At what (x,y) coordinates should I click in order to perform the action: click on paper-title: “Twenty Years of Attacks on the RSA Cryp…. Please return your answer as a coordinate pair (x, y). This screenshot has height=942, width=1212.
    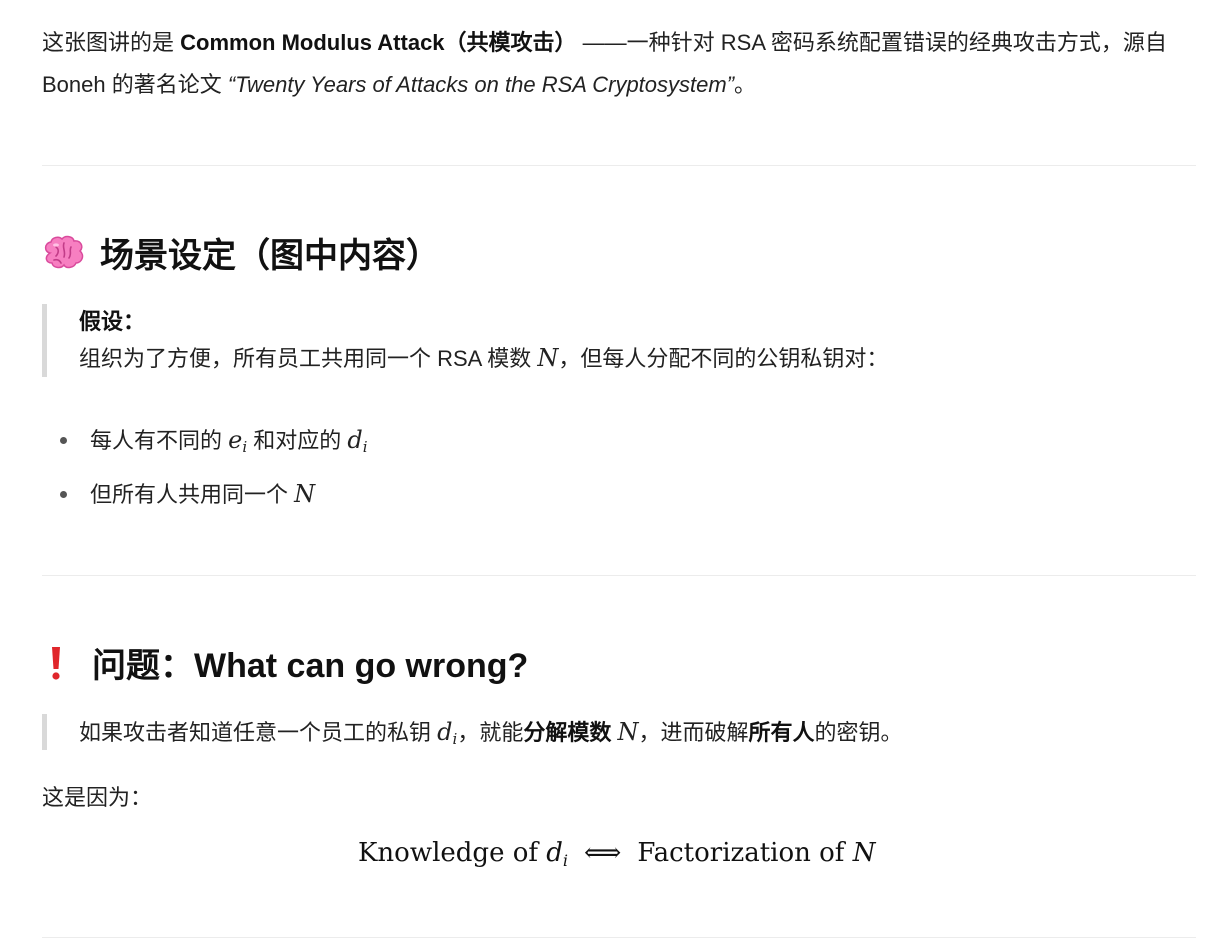
    Looking at the image, I should click on (481, 84).